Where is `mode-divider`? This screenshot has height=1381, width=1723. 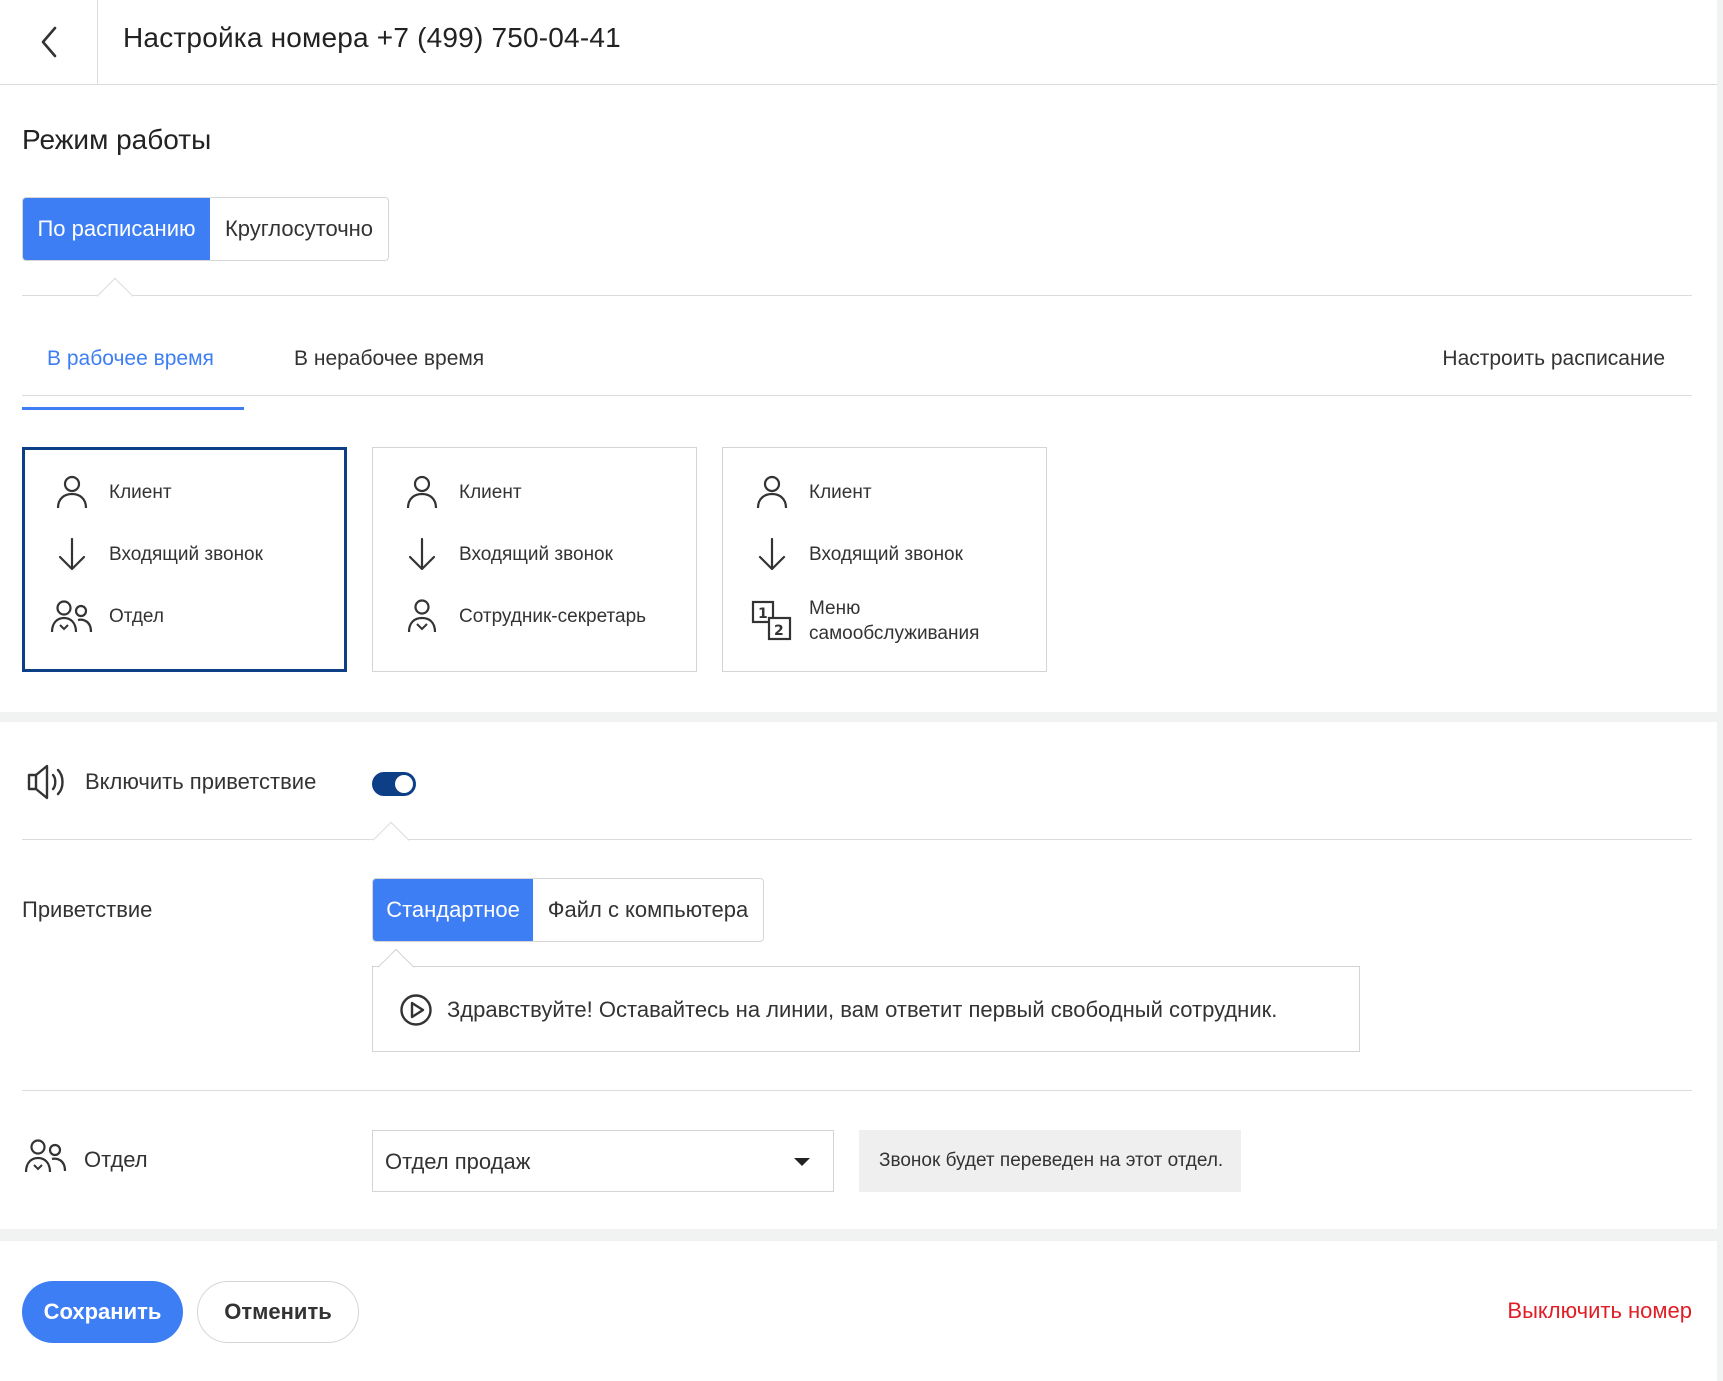 mode-divider is located at coordinates (857, 295).